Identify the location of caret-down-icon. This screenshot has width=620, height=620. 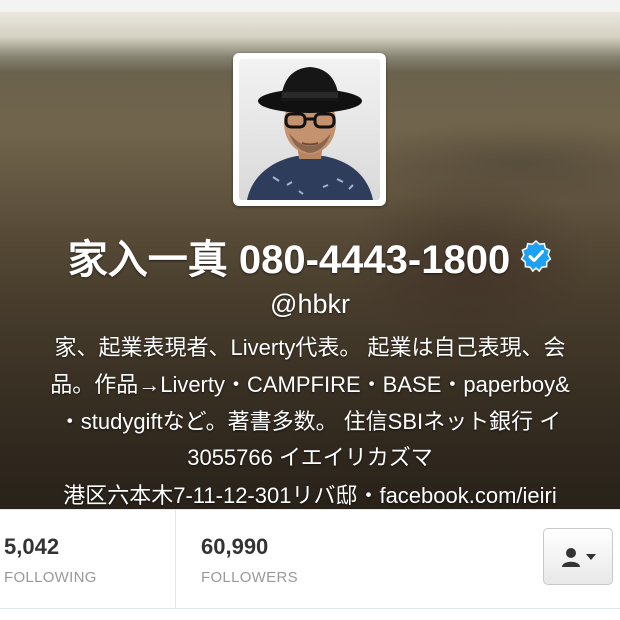
(591, 556).